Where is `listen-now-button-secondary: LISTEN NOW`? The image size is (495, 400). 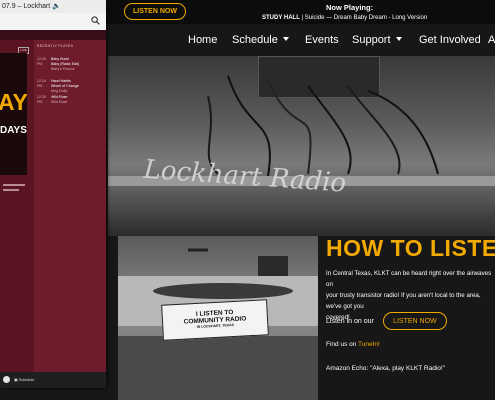 listen-now-button-secondary: LISTEN NOW is located at coordinates (414, 321).